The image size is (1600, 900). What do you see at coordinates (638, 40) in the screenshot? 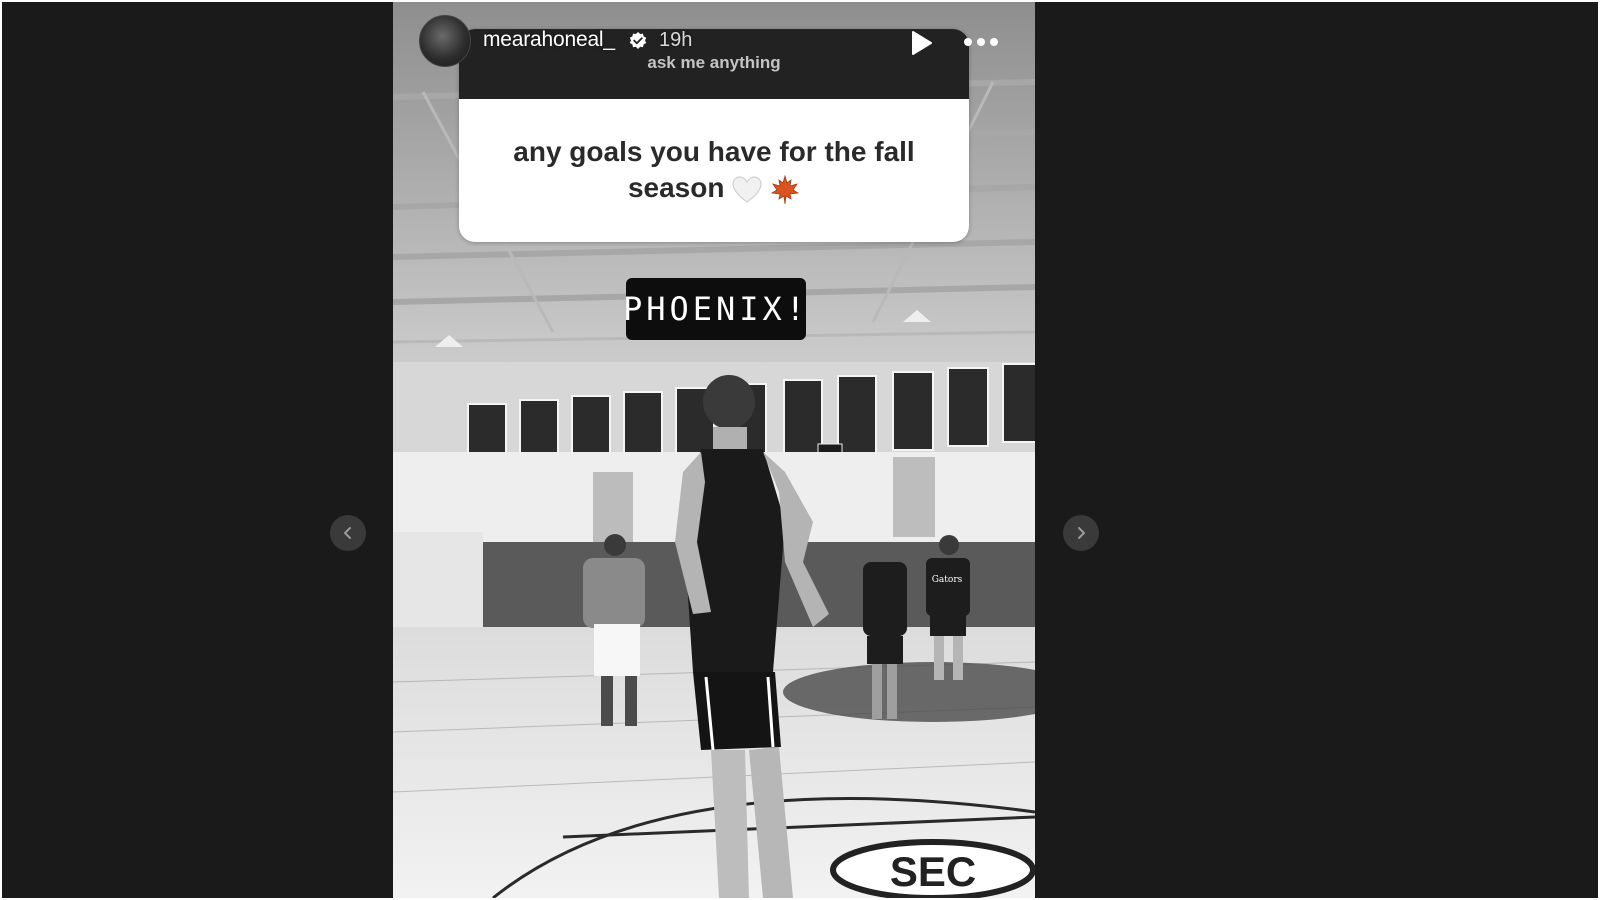
I see `verified-badge-icon` at bounding box center [638, 40].